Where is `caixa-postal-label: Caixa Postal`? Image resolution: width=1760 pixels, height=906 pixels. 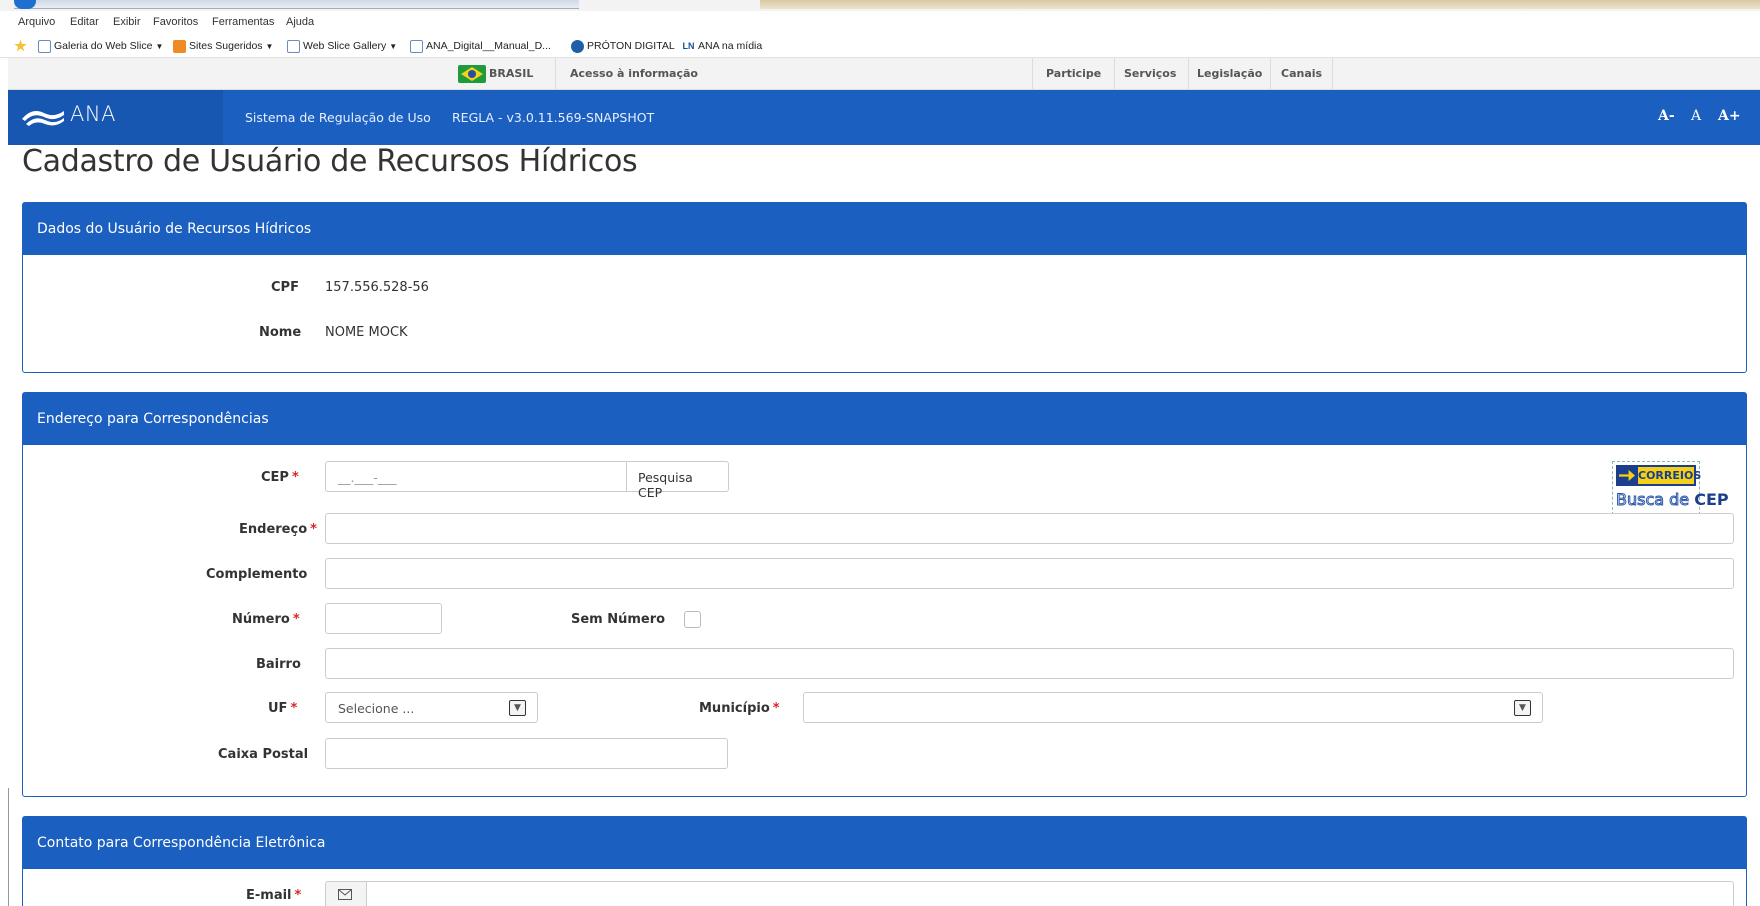 caixa-postal-label: Caixa Postal is located at coordinates (263, 754).